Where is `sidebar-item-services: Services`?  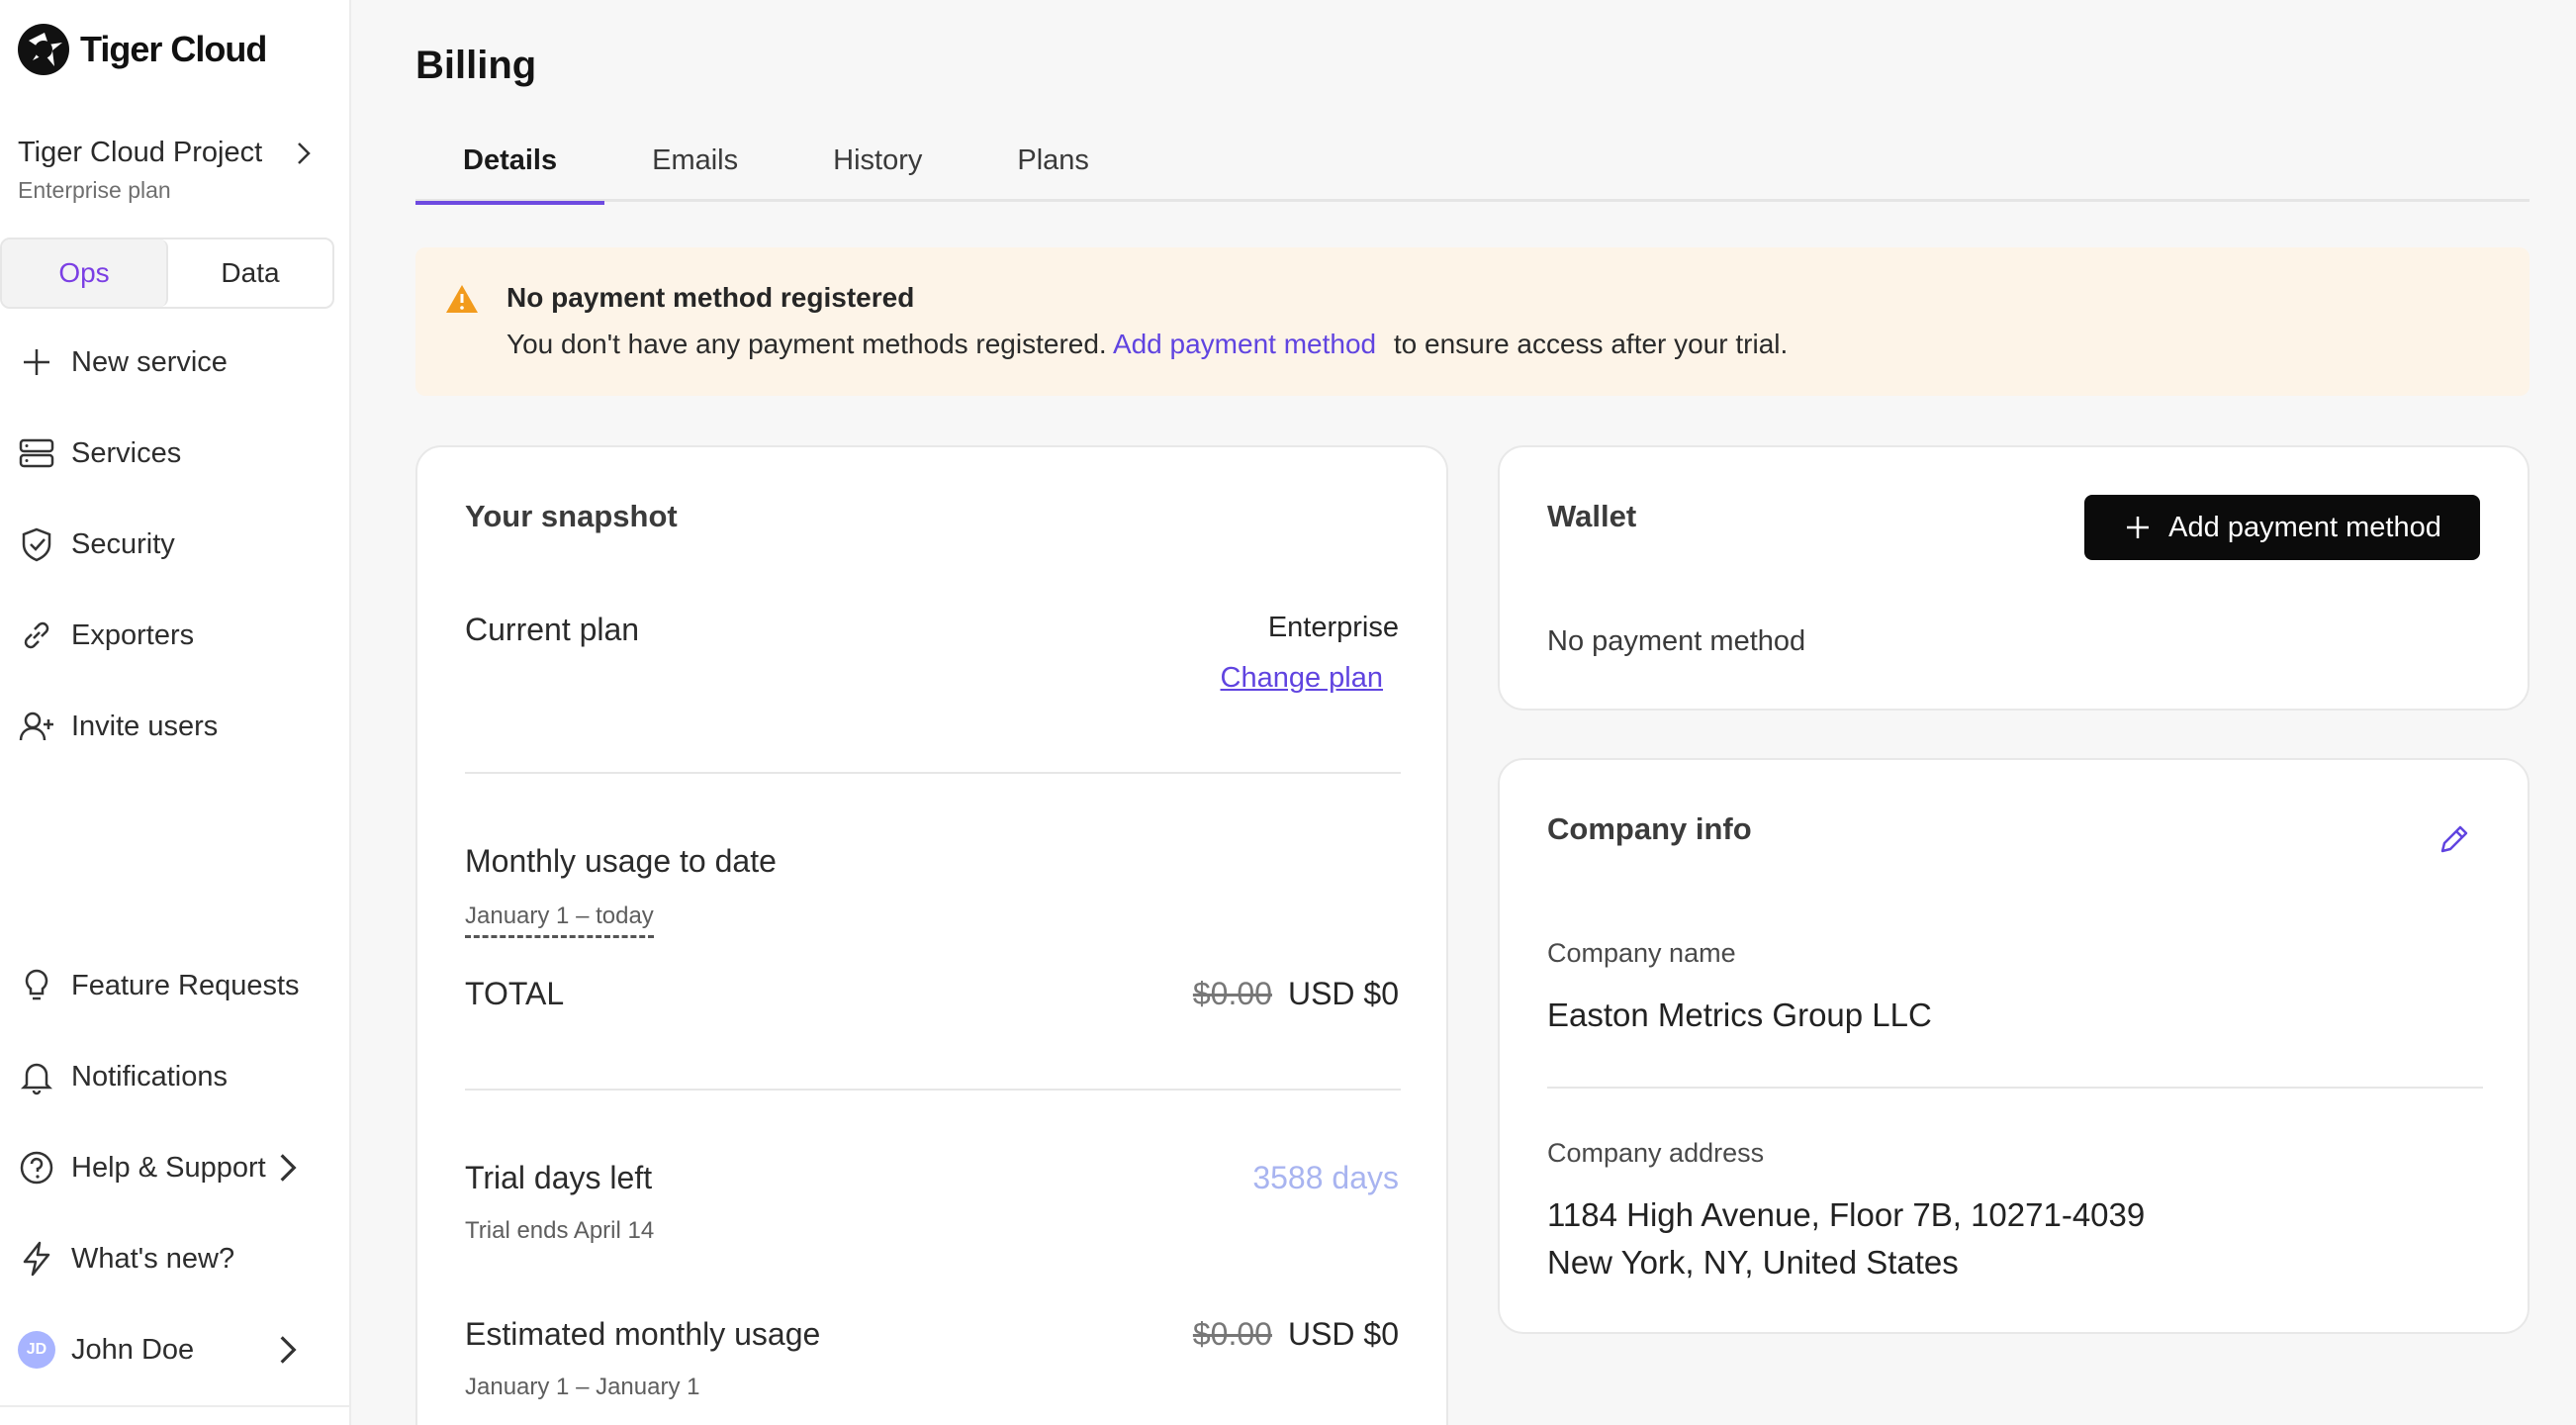
sidebar-item-services: Services is located at coordinates (176, 453).